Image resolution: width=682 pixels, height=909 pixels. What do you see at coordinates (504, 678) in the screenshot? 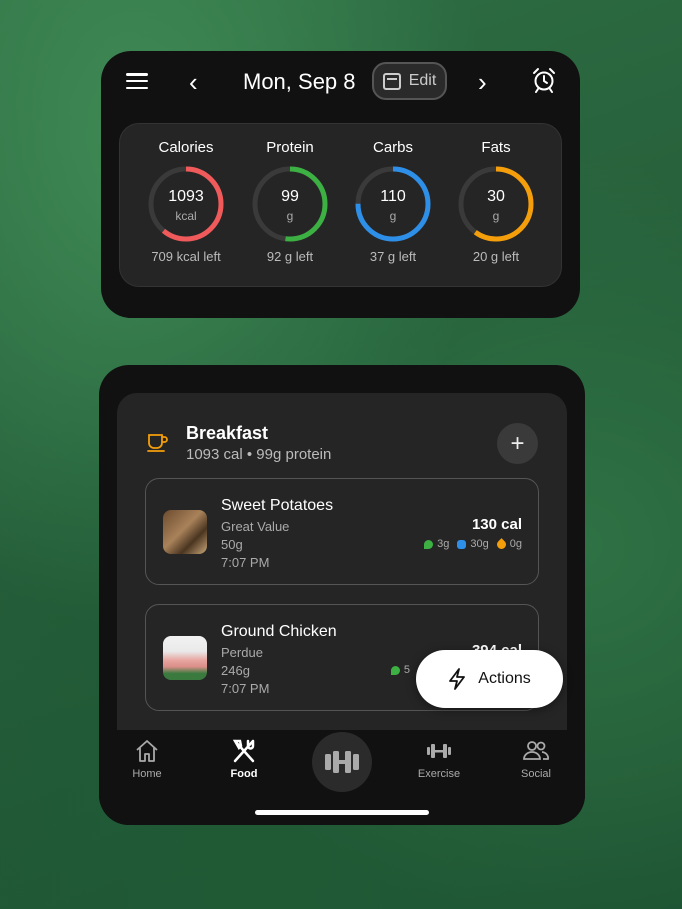
I see `actions-label: Actions` at bounding box center [504, 678].